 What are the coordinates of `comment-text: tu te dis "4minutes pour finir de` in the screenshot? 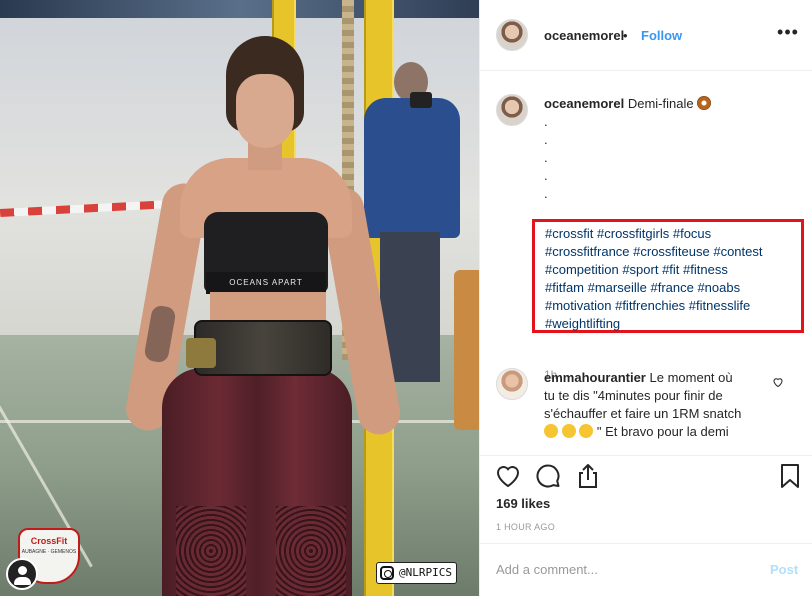 It's located at (633, 395).